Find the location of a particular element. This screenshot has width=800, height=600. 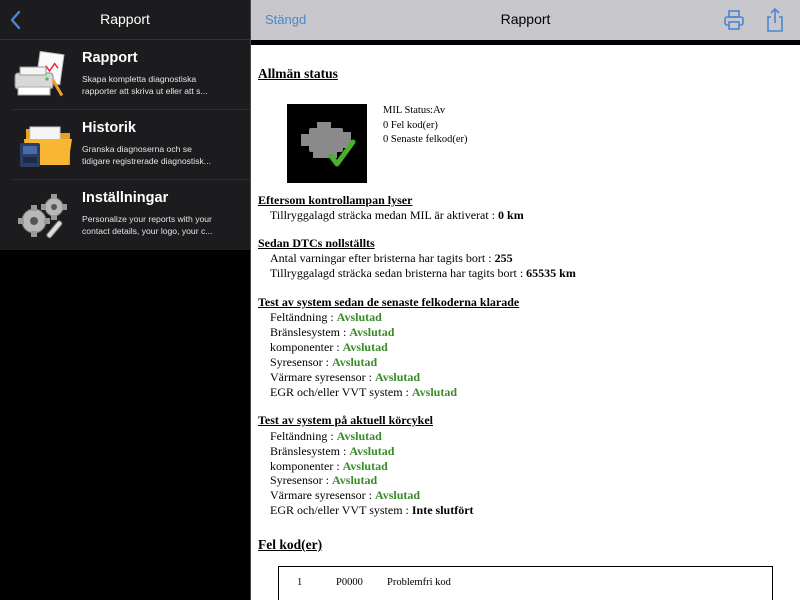

description-line: Personalize your reports with your is located at coordinates (147, 219).